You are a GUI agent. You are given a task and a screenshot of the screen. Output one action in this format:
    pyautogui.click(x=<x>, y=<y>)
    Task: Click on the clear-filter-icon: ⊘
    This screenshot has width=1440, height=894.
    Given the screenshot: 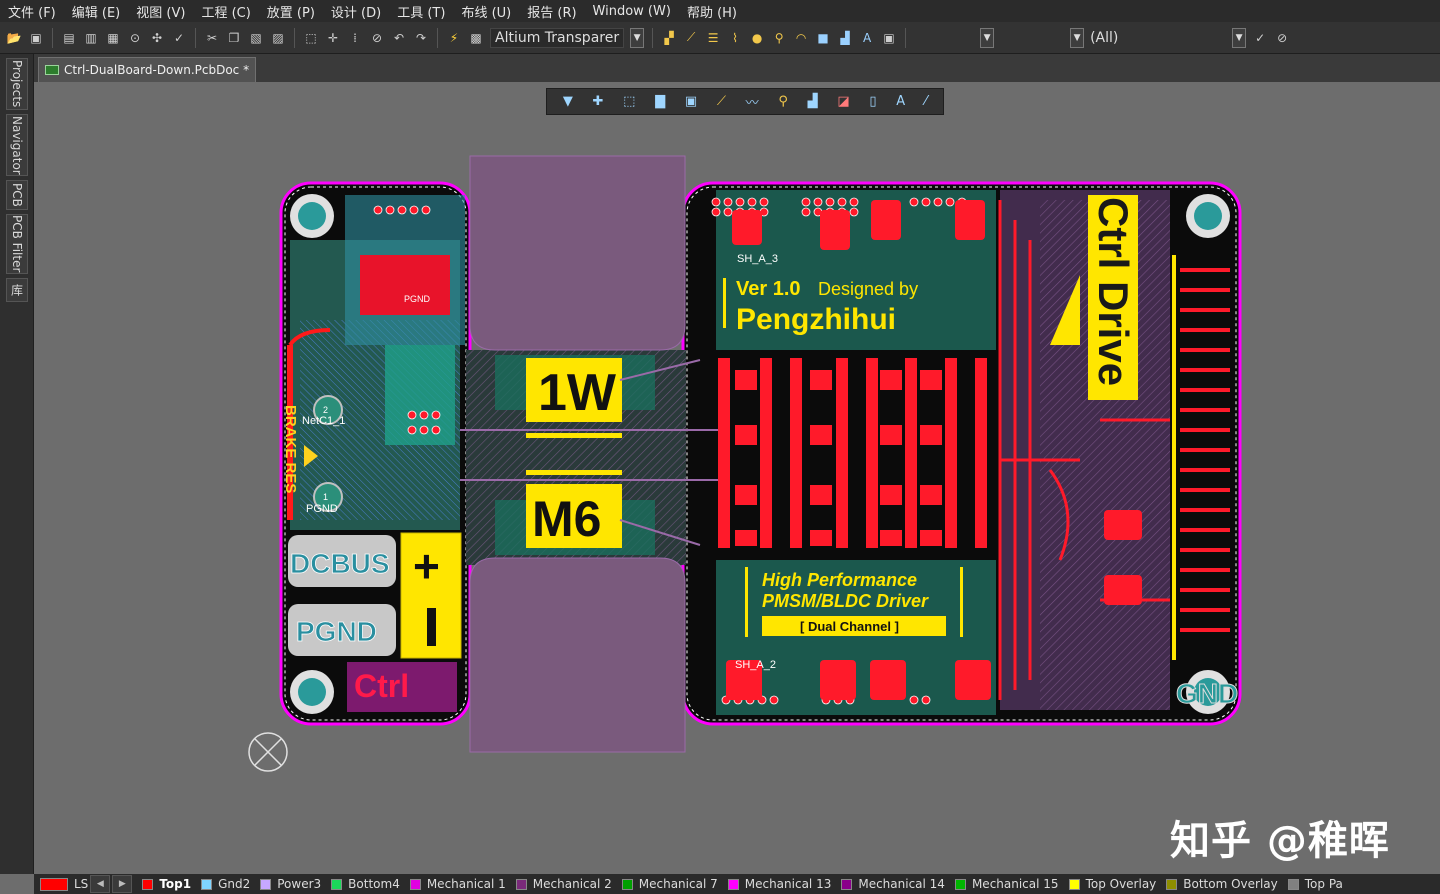 What is the action you would take?
    pyautogui.click(x=377, y=38)
    